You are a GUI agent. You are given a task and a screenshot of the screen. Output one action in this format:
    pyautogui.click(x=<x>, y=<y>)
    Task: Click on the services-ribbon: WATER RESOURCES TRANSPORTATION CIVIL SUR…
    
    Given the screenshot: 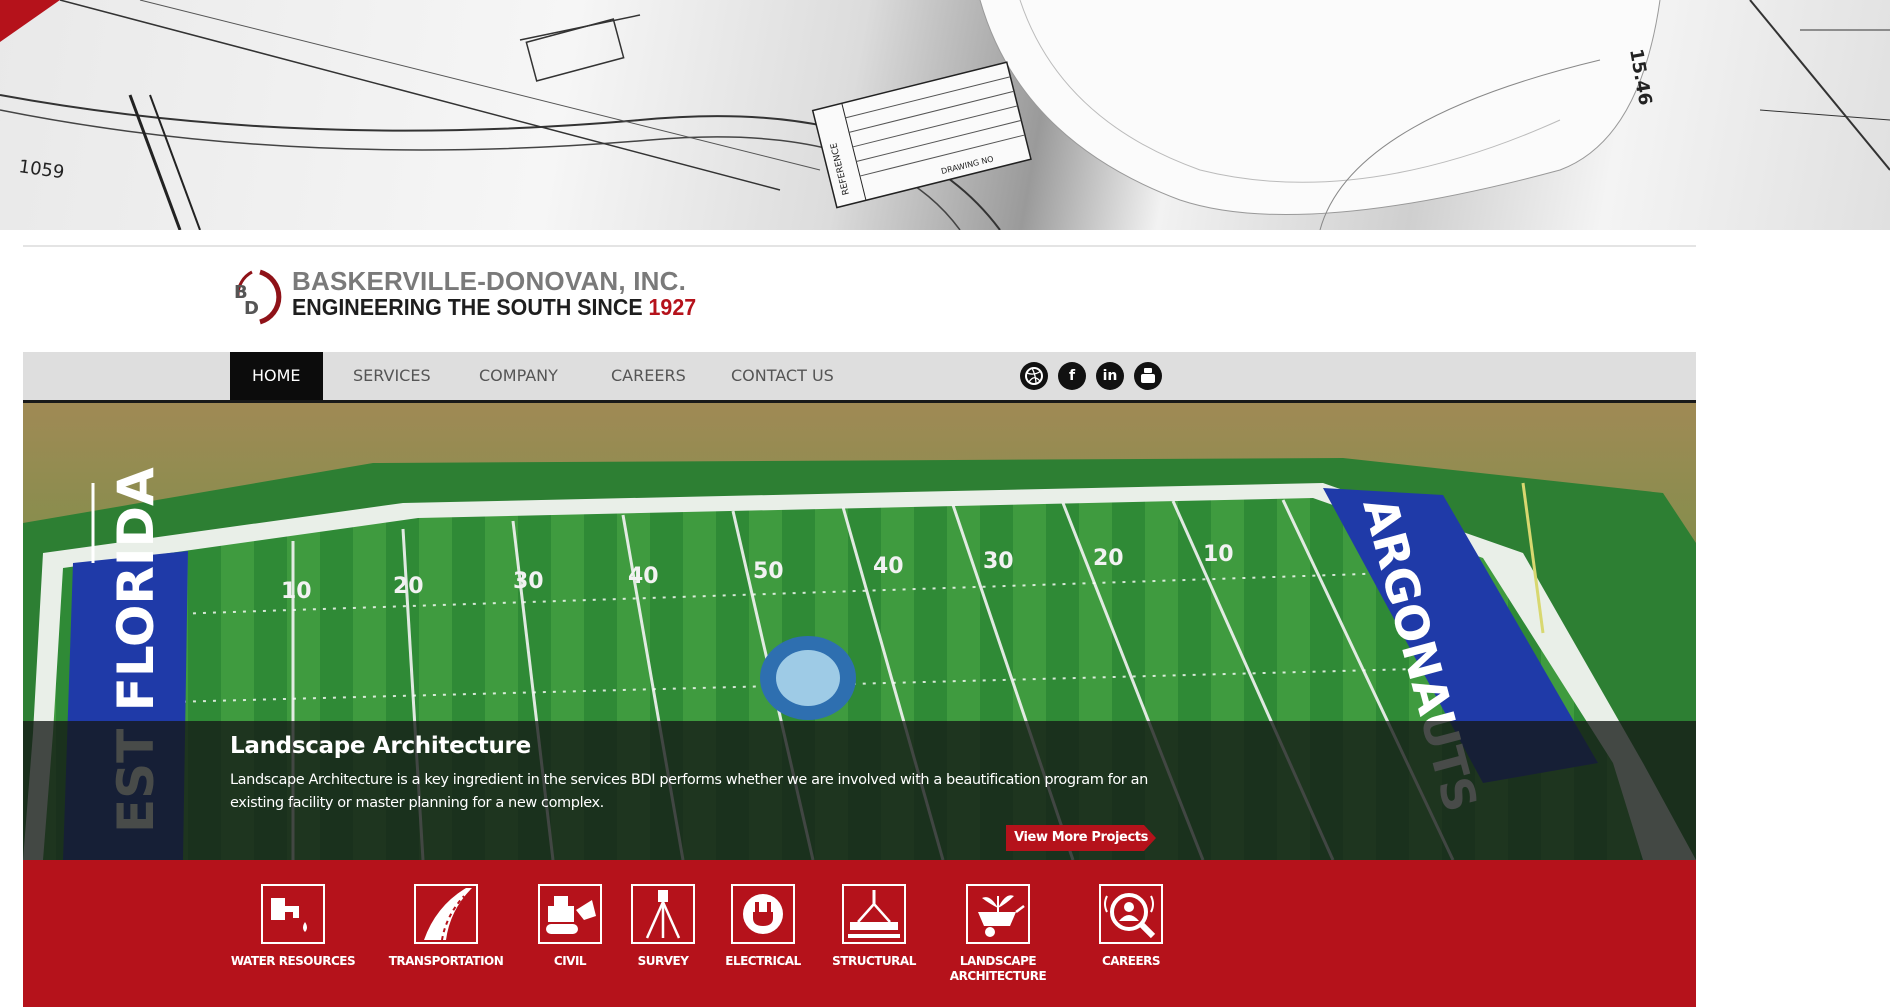 What is the action you would take?
    pyautogui.click(x=859, y=933)
    